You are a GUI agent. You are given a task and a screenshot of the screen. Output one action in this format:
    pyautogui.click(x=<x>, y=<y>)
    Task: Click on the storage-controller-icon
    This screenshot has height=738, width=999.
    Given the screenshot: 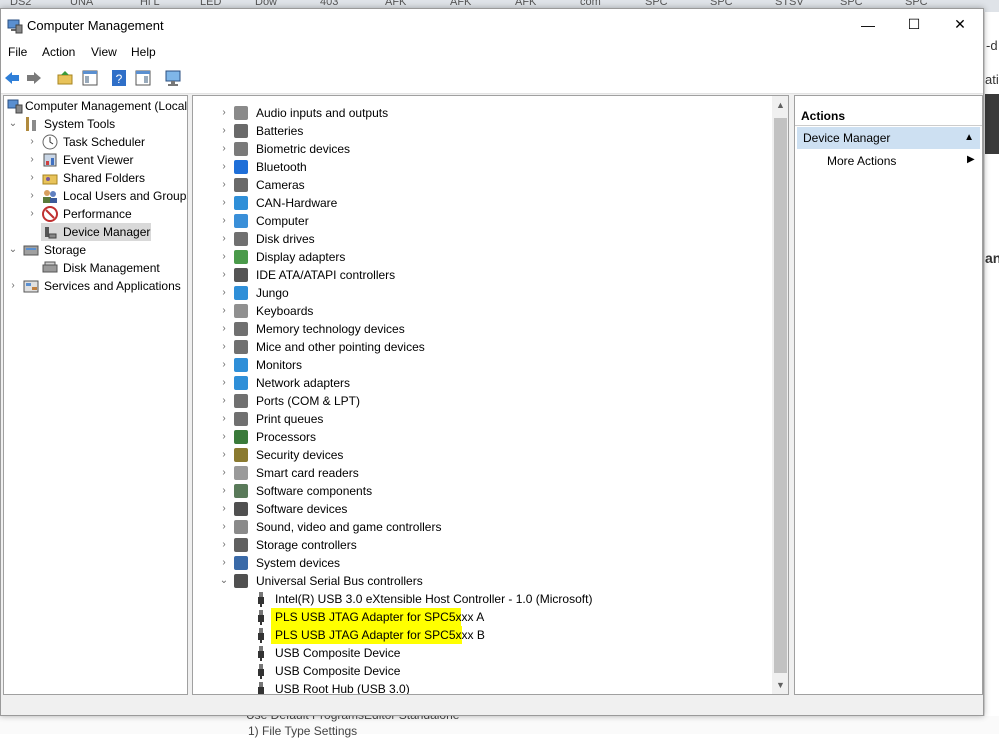 What is the action you would take?
    pyautogui.click(x=241, y=545)
    